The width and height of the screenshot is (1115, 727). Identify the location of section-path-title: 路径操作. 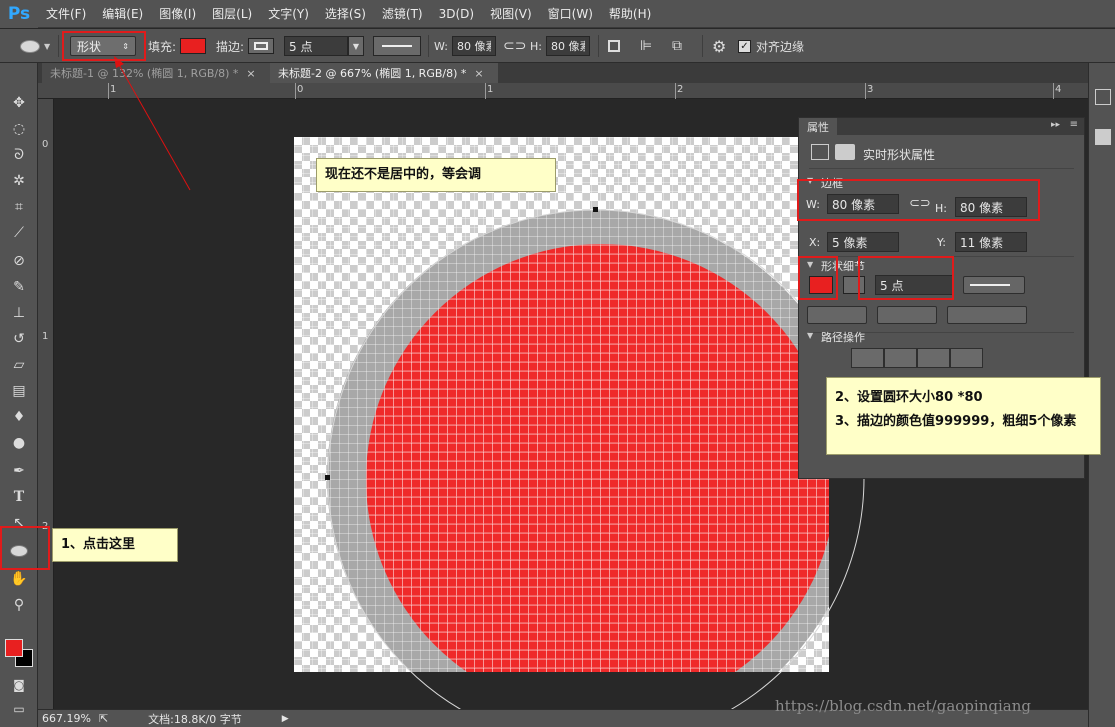
(843, 337).